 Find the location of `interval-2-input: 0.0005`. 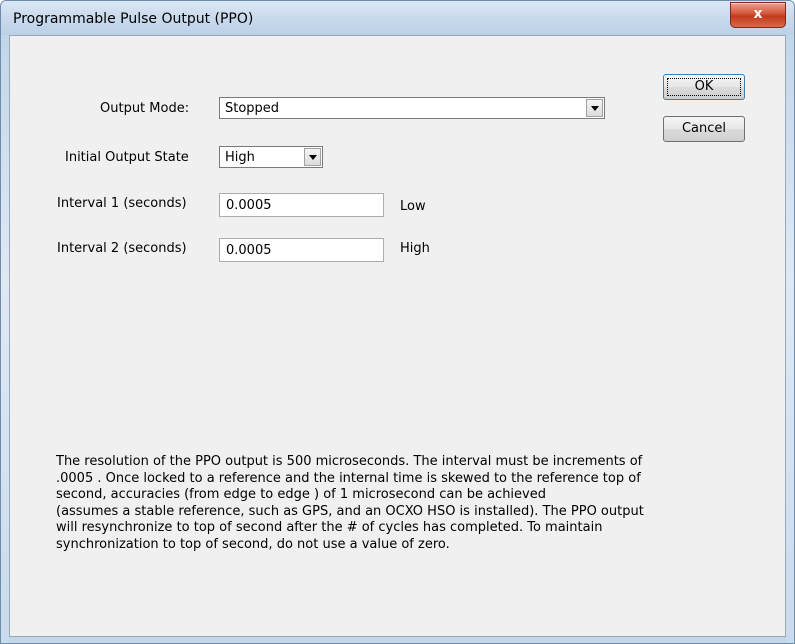

interval-2-input: 0.0005 is located at coordinates (301, 250).